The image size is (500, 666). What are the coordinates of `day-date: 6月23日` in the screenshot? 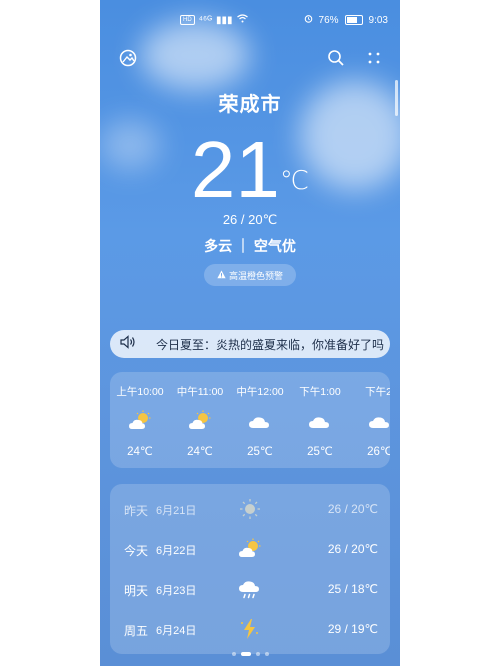 It's located at (176, 591).